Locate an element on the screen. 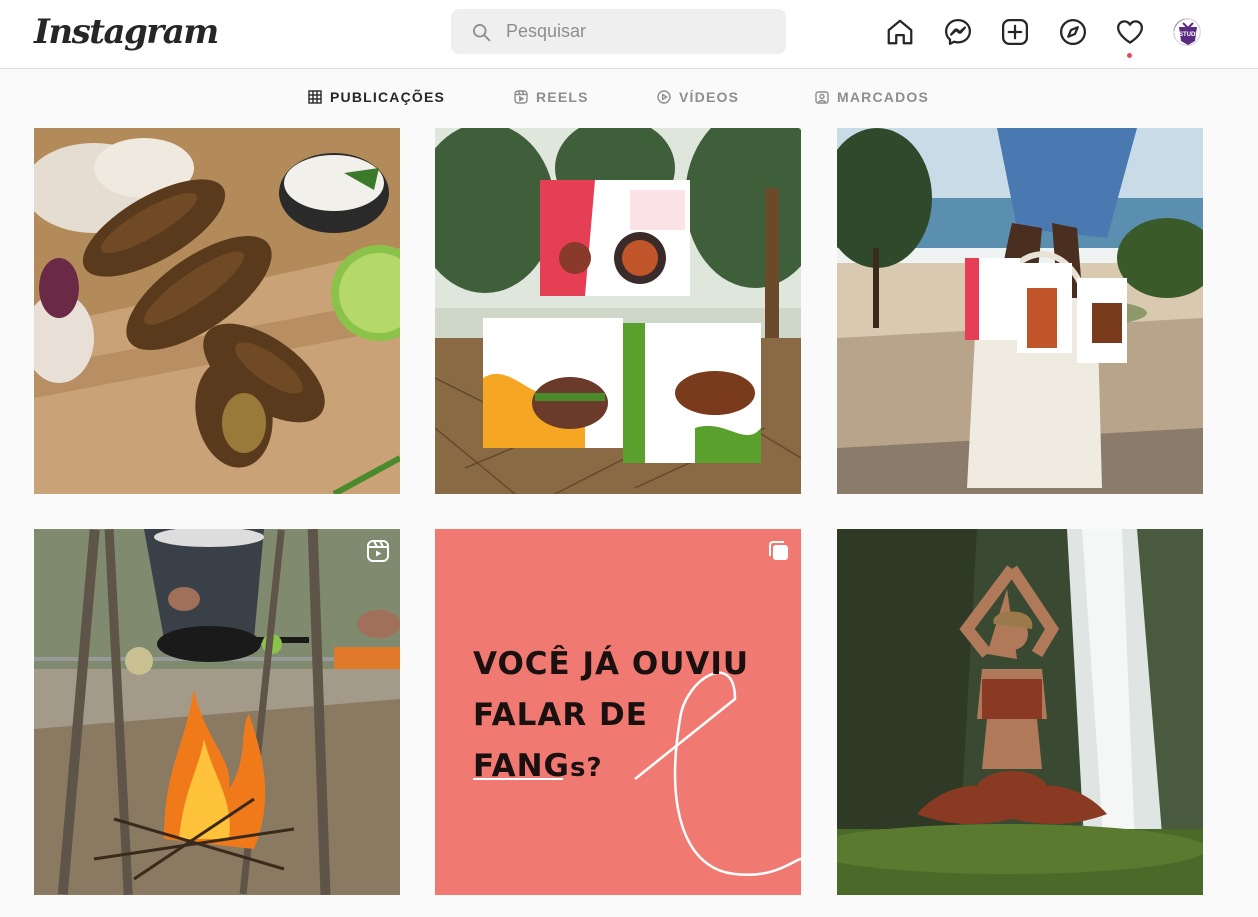  tab-marcados: MARCADOS is located at coordinates (872, 97).